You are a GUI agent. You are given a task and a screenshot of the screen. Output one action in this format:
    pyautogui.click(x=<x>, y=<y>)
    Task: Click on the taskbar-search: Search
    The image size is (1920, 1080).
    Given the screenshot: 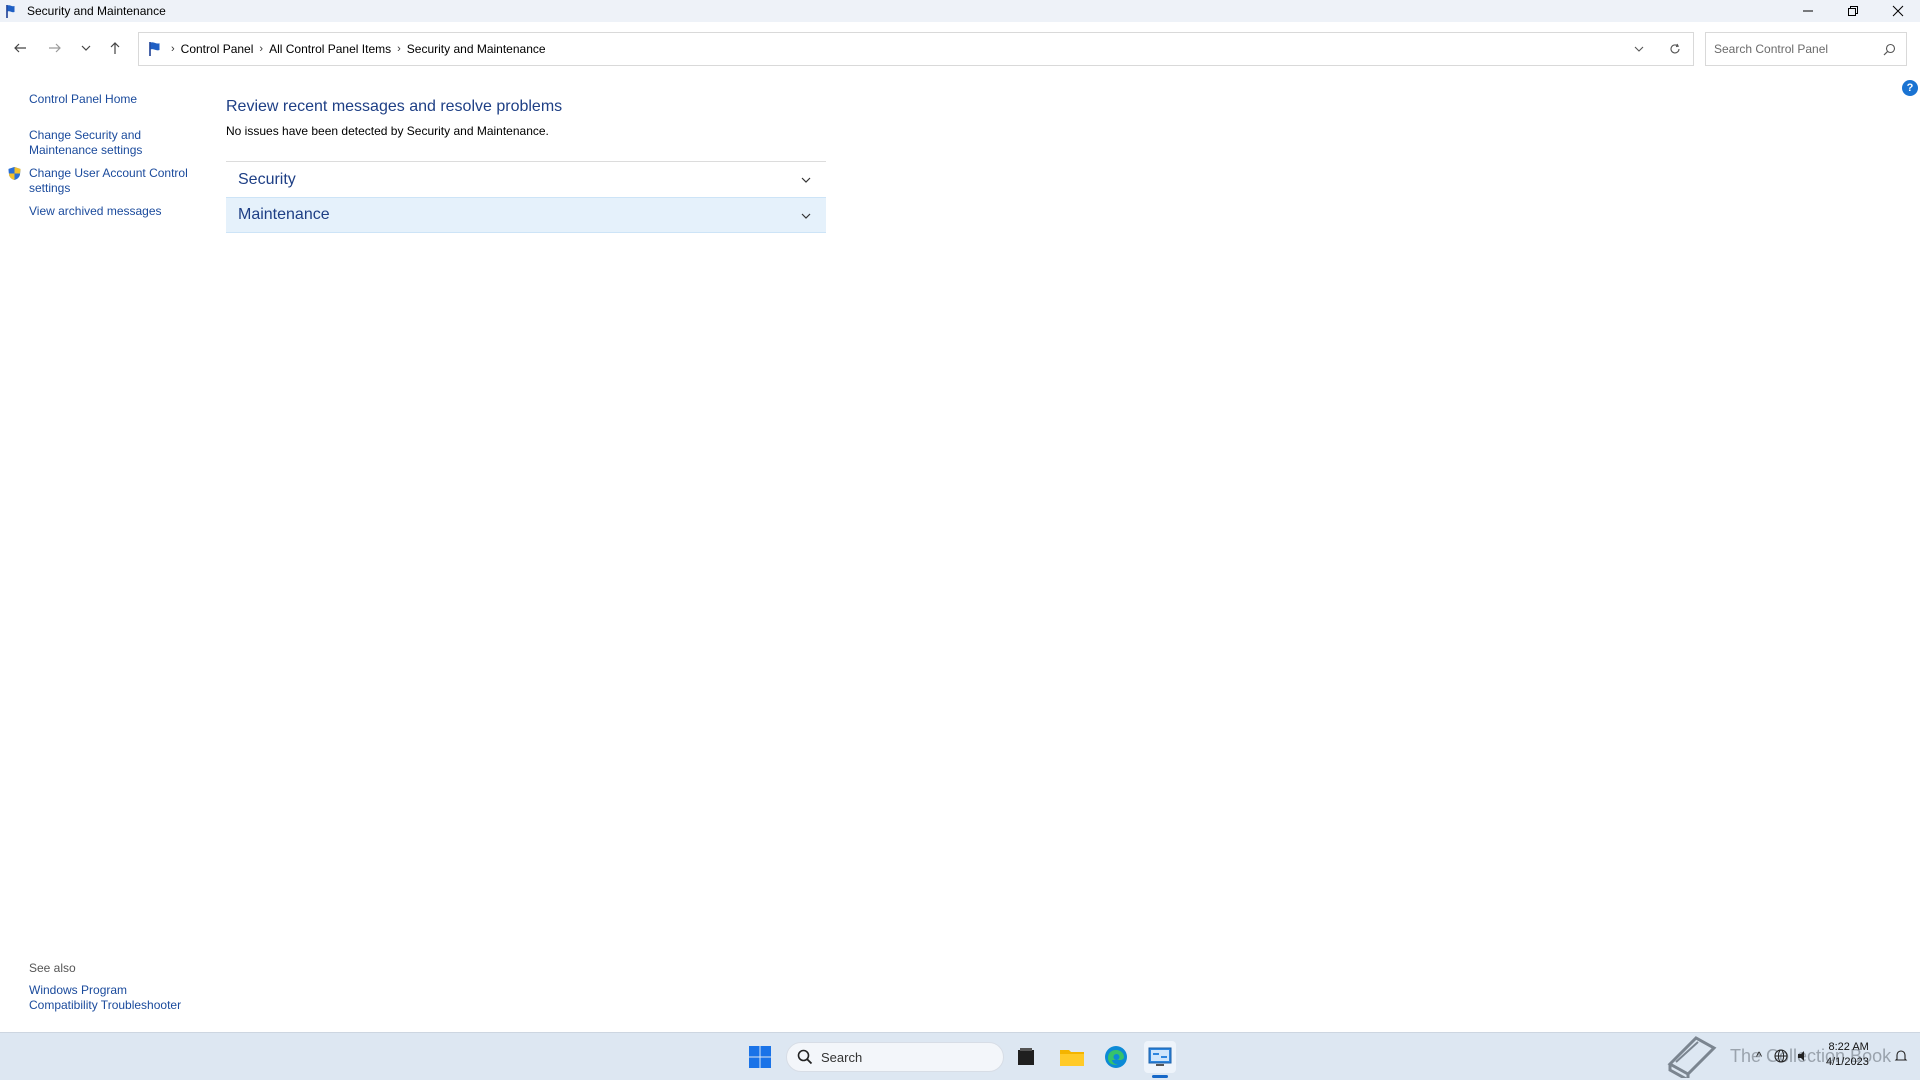 What is the action you would take?
    pyautogui.click(x=895, y=1057)
    